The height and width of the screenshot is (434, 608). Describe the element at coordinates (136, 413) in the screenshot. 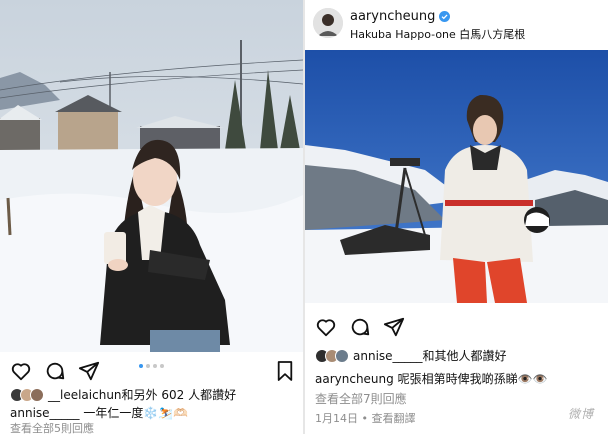

I see `caption-text: 一年仁一度❄️⛷️🫶🏻` at that location.